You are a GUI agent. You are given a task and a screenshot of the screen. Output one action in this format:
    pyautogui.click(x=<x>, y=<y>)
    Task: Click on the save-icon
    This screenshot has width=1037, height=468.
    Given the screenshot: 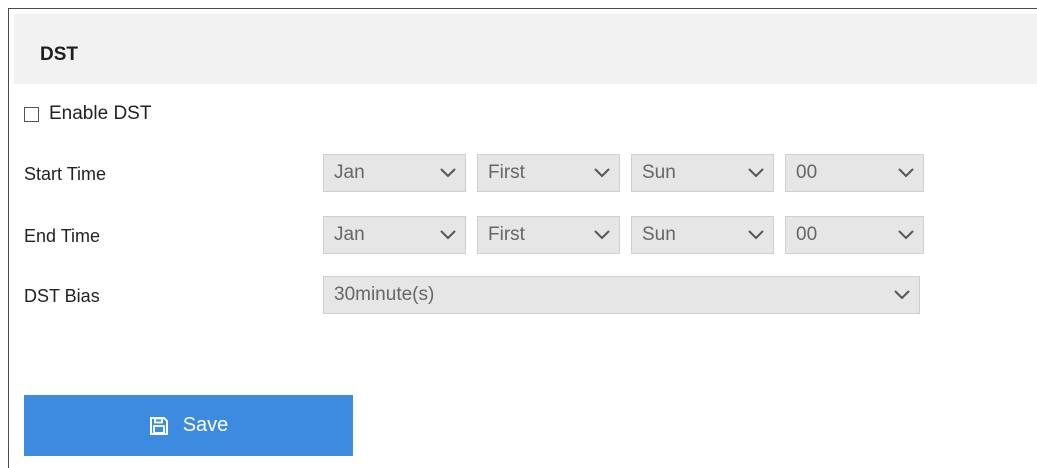 What is the action you would take?
    pyautogui.click(x=159, y=426)
    